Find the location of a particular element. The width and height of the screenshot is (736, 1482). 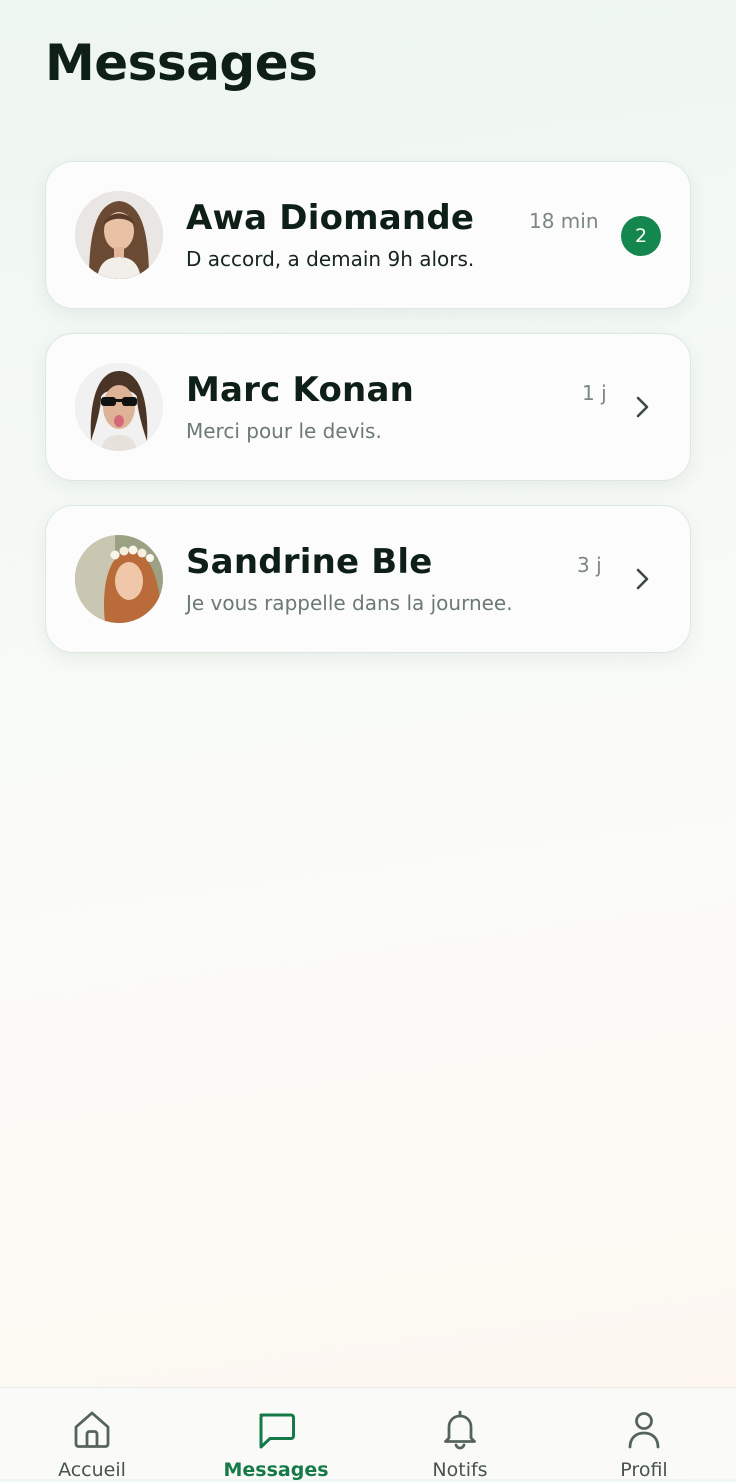

nav-label: Messages is located at coordinates (276, 1470).